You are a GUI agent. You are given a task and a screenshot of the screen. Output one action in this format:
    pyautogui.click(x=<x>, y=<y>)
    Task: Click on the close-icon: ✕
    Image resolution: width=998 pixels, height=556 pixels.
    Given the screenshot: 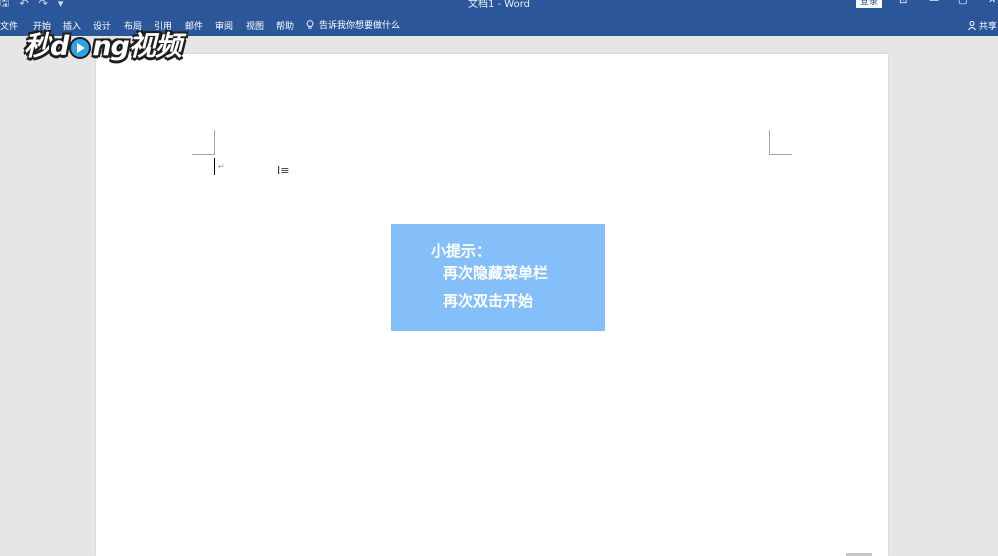 What is the action you would take?
    pyautogui.click(x=992, y=3)
    